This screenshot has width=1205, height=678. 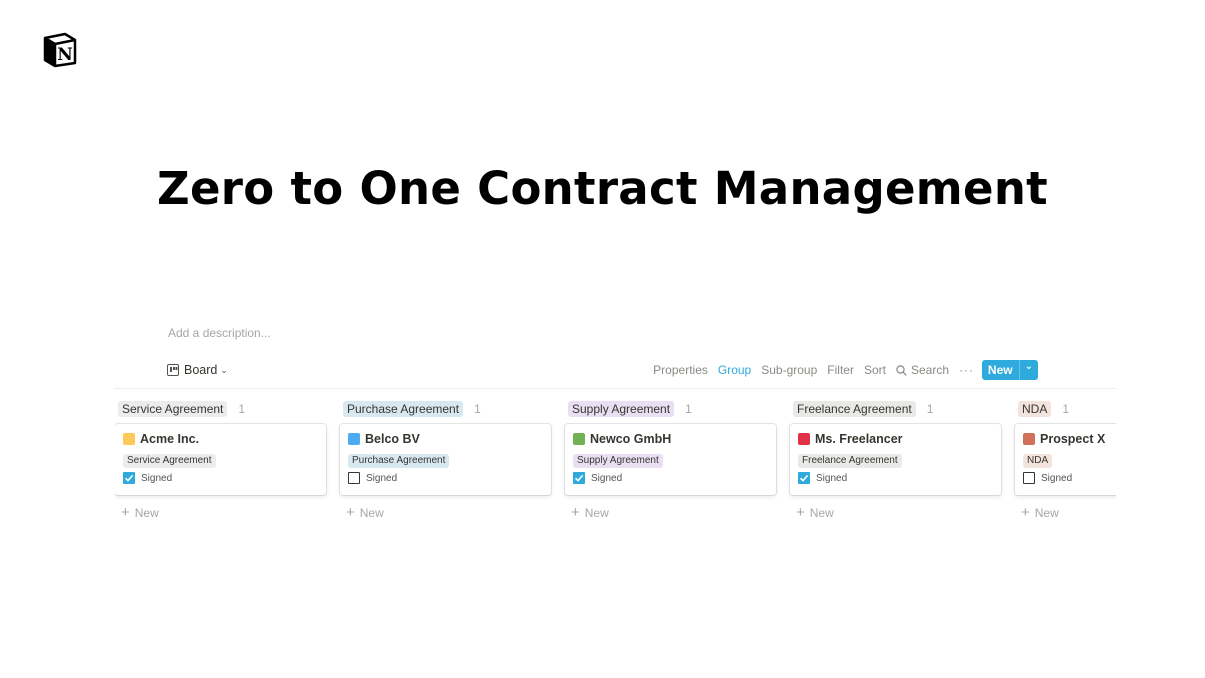 I want to click on column-header: Freelance Agreement 1, so click(x=897, y=409).